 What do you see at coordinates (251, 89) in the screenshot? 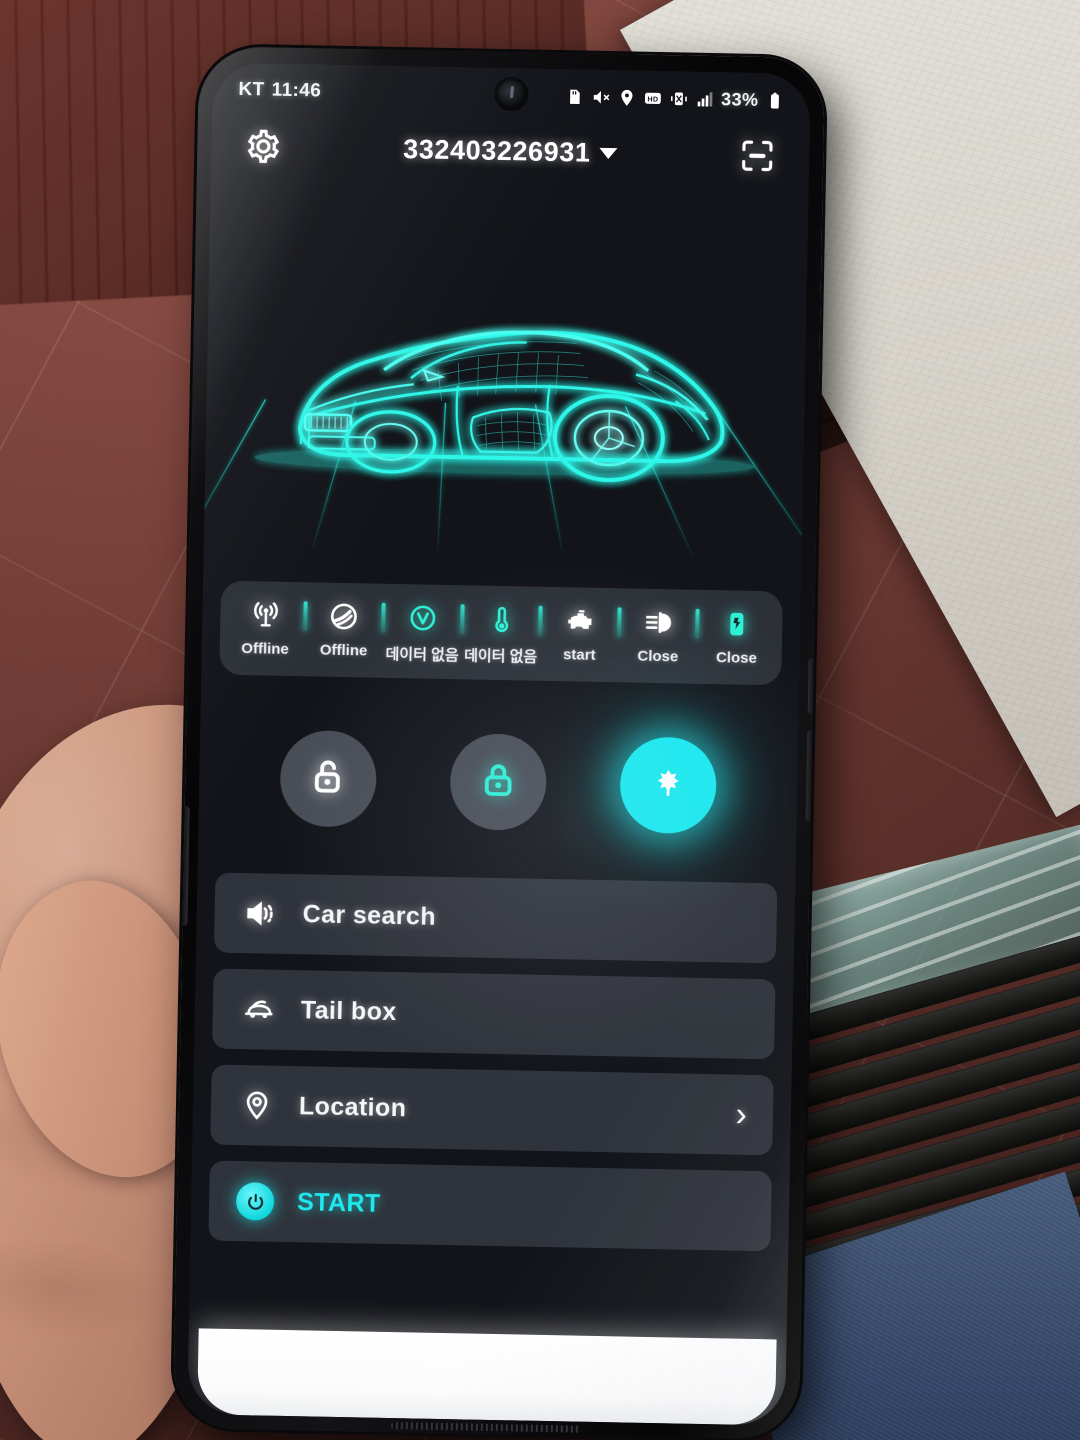
I see `carrier-label: KT` at bounding box center [251, 89].